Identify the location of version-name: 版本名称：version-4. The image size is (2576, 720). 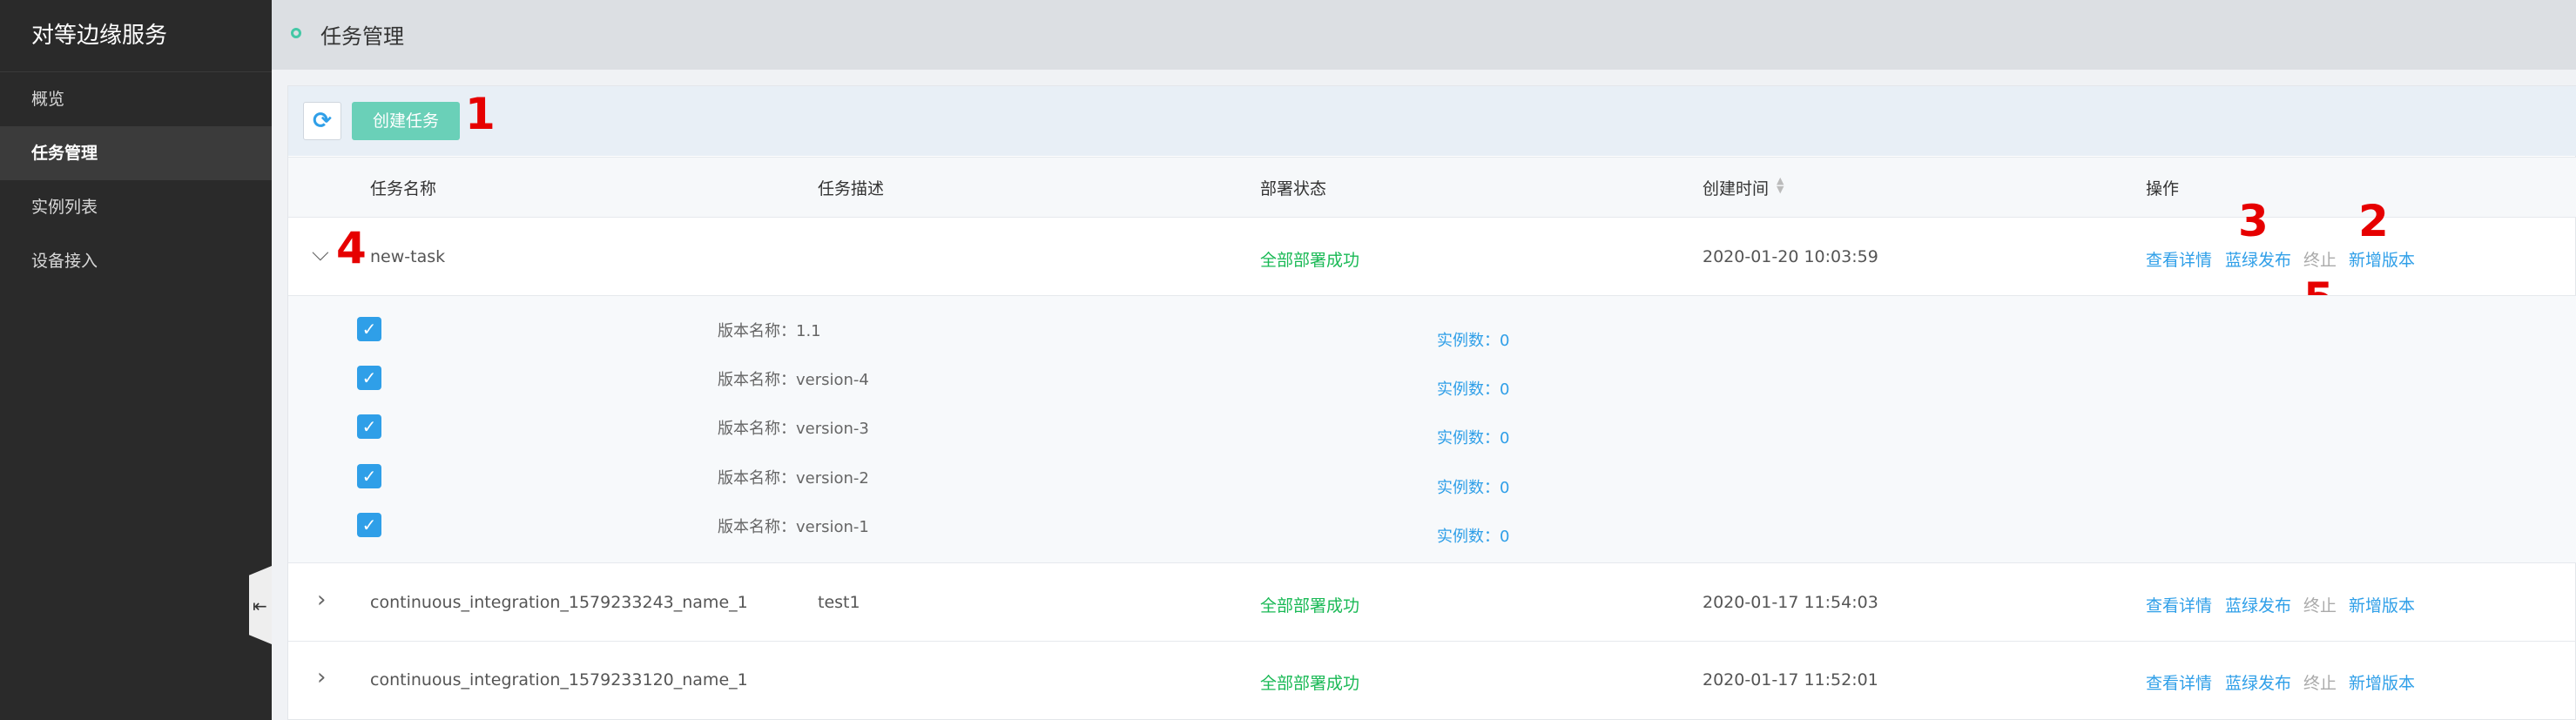
(793, 380).